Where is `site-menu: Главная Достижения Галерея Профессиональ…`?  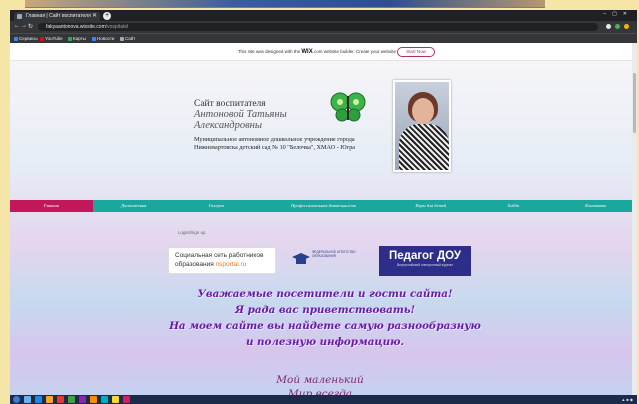
site-menu: Главная Достижения Галерея Профессиональ… is located at coordinates (323, 206).